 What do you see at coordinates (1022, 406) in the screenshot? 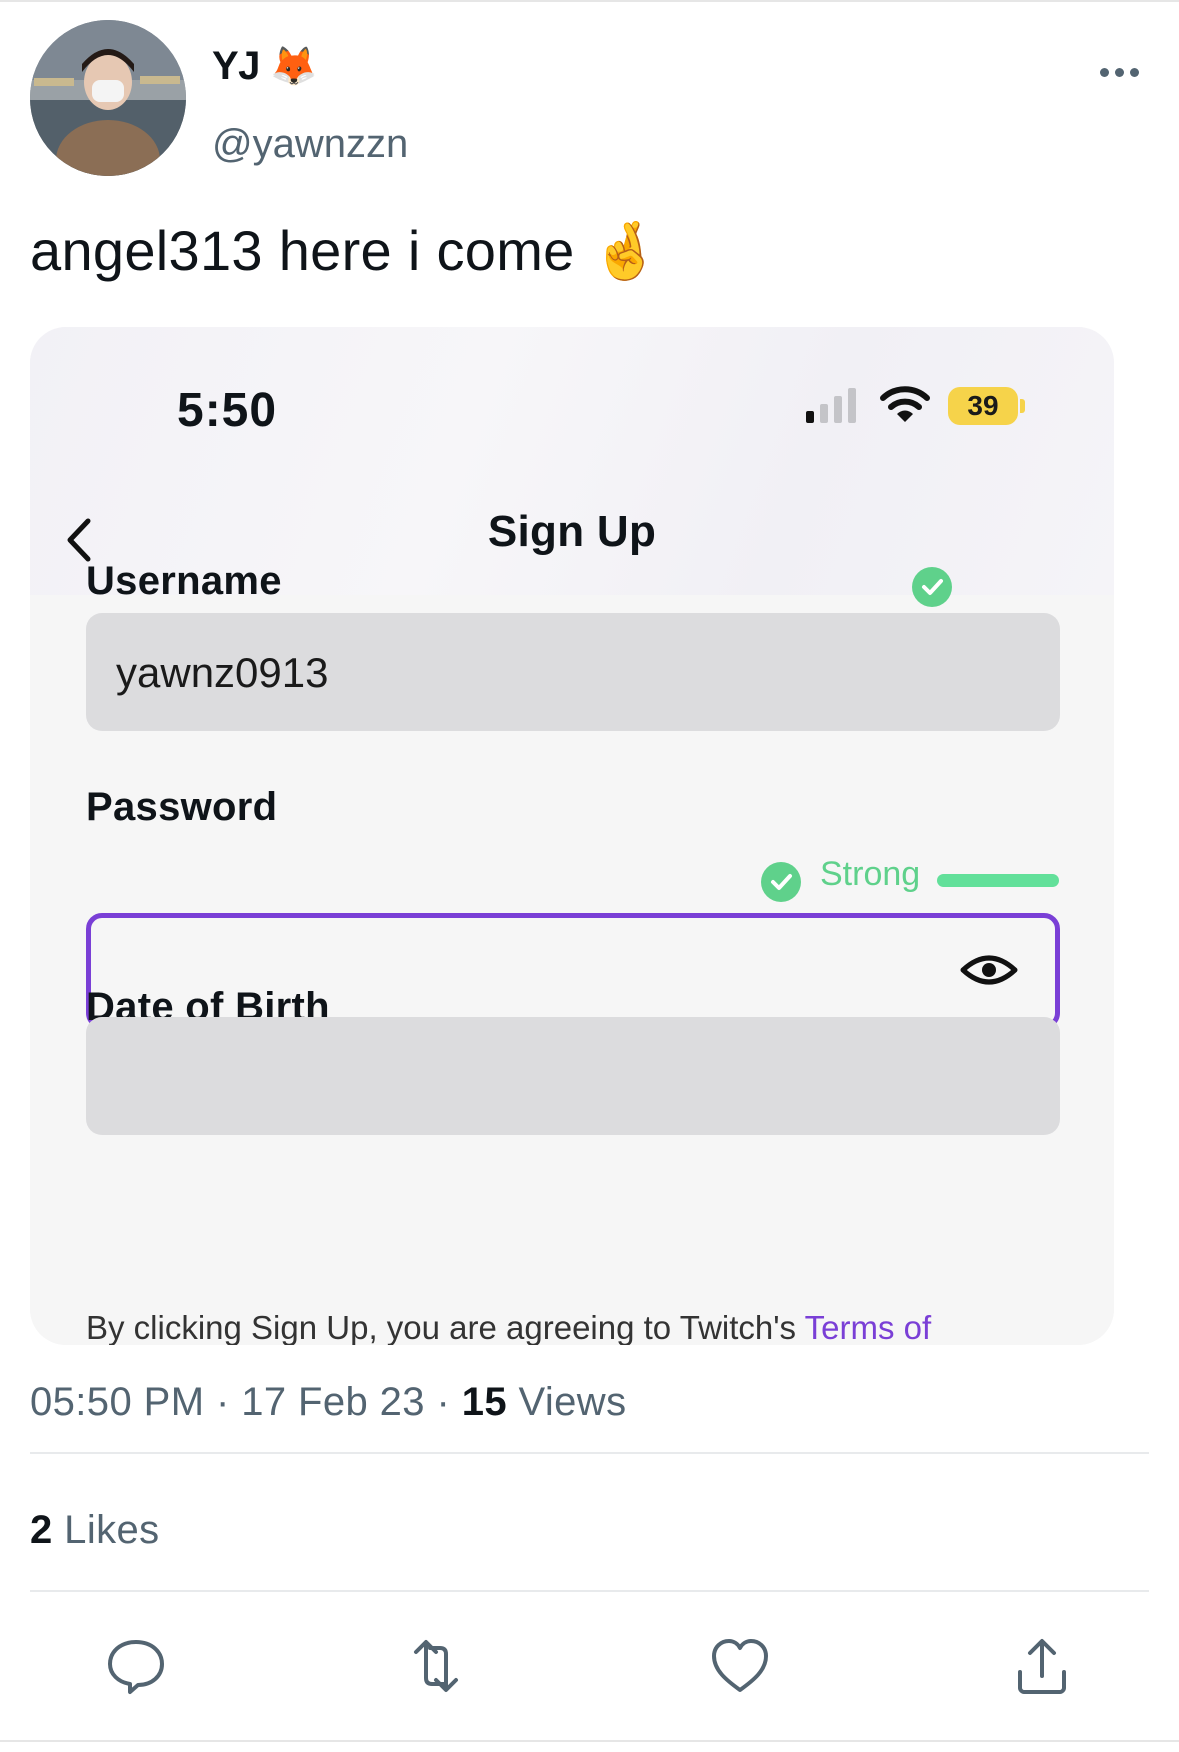
I see `battery-tip` at bounding box center [1022, 406].